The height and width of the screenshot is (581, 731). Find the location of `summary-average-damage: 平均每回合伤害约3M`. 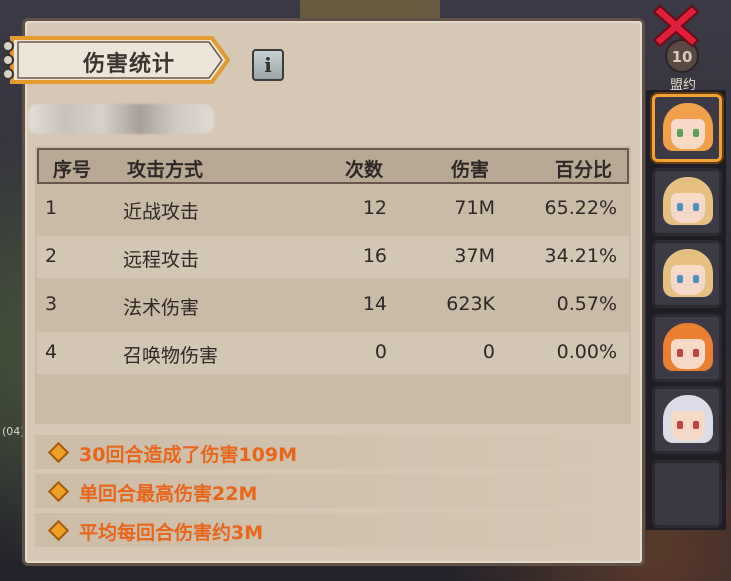

summary-average-damage: 平均每回合伤害约3M is located at coordinates (171, 533).